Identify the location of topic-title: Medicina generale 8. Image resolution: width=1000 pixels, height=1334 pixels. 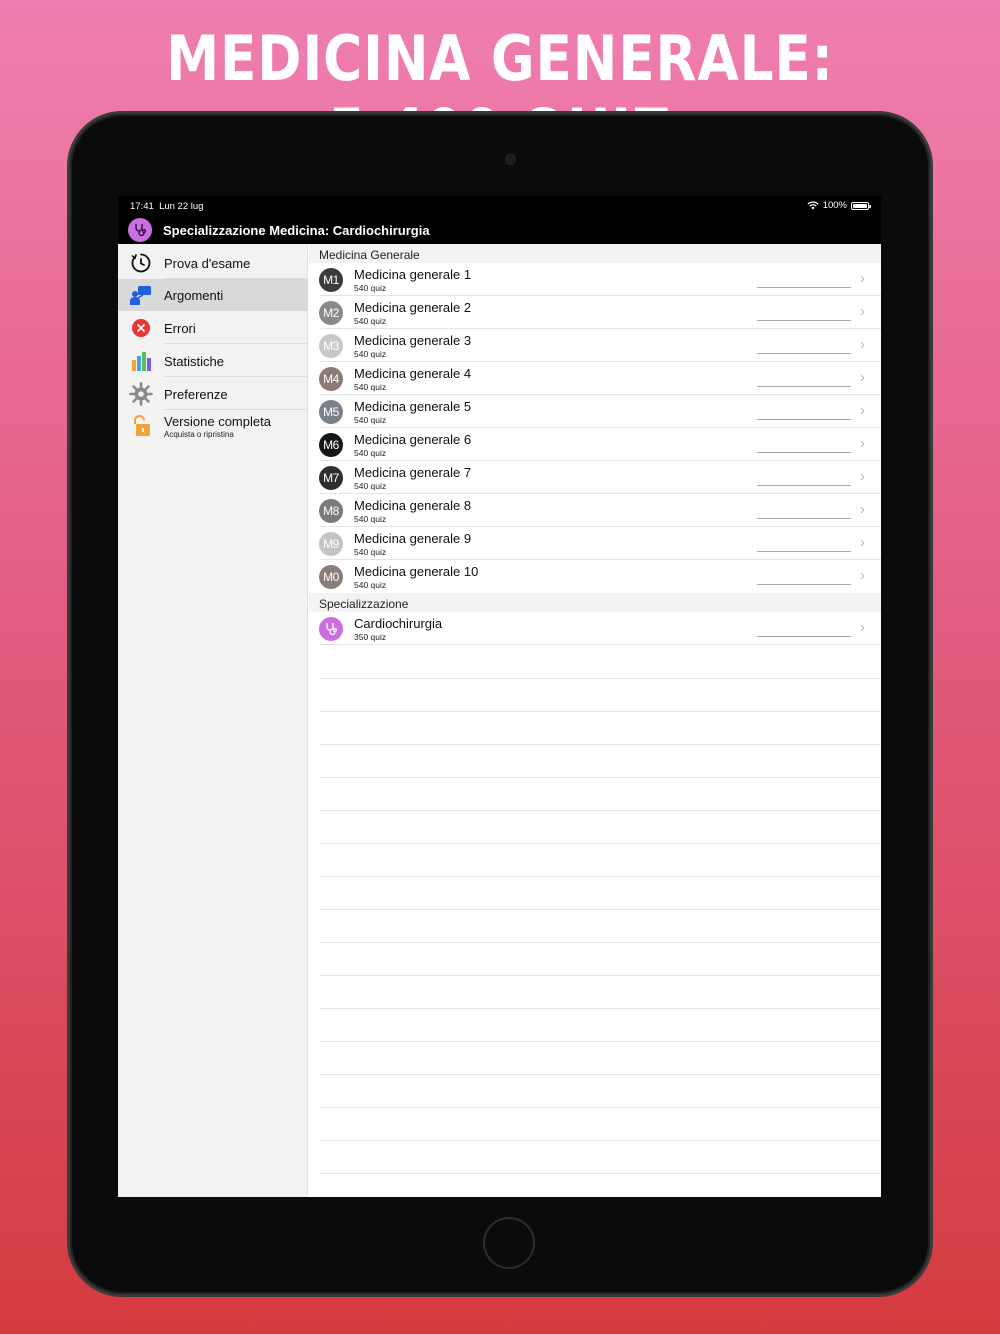
(413, 505).